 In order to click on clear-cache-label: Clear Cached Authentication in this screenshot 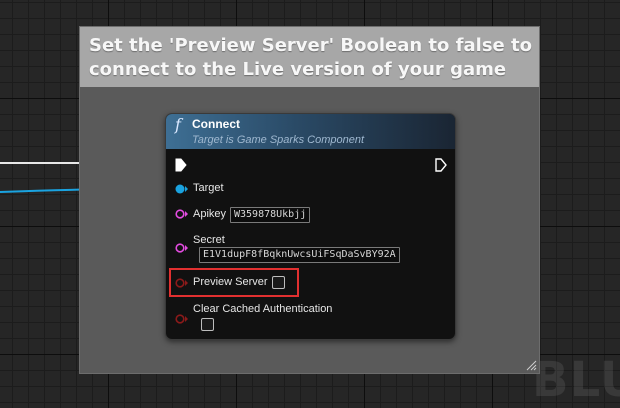, I will do `click(263, 309)`.